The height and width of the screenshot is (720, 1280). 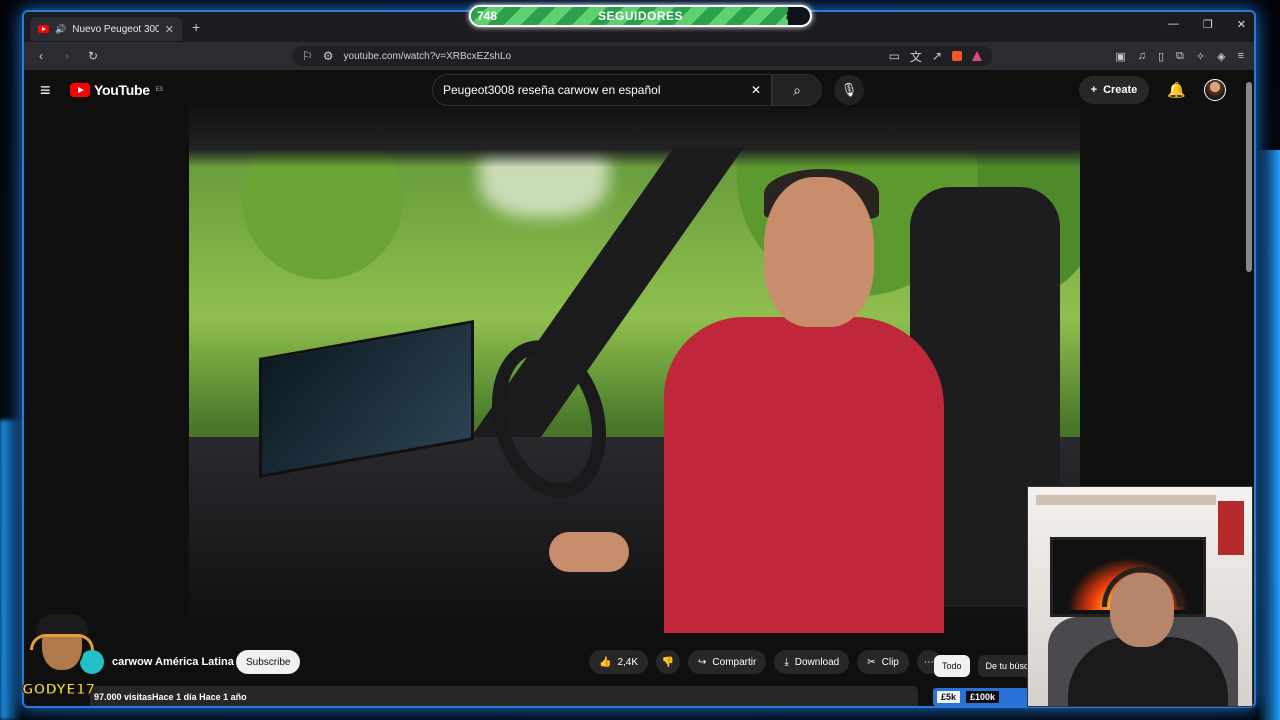 I want to click on neon-glow-left, so click(x=11, y=570).